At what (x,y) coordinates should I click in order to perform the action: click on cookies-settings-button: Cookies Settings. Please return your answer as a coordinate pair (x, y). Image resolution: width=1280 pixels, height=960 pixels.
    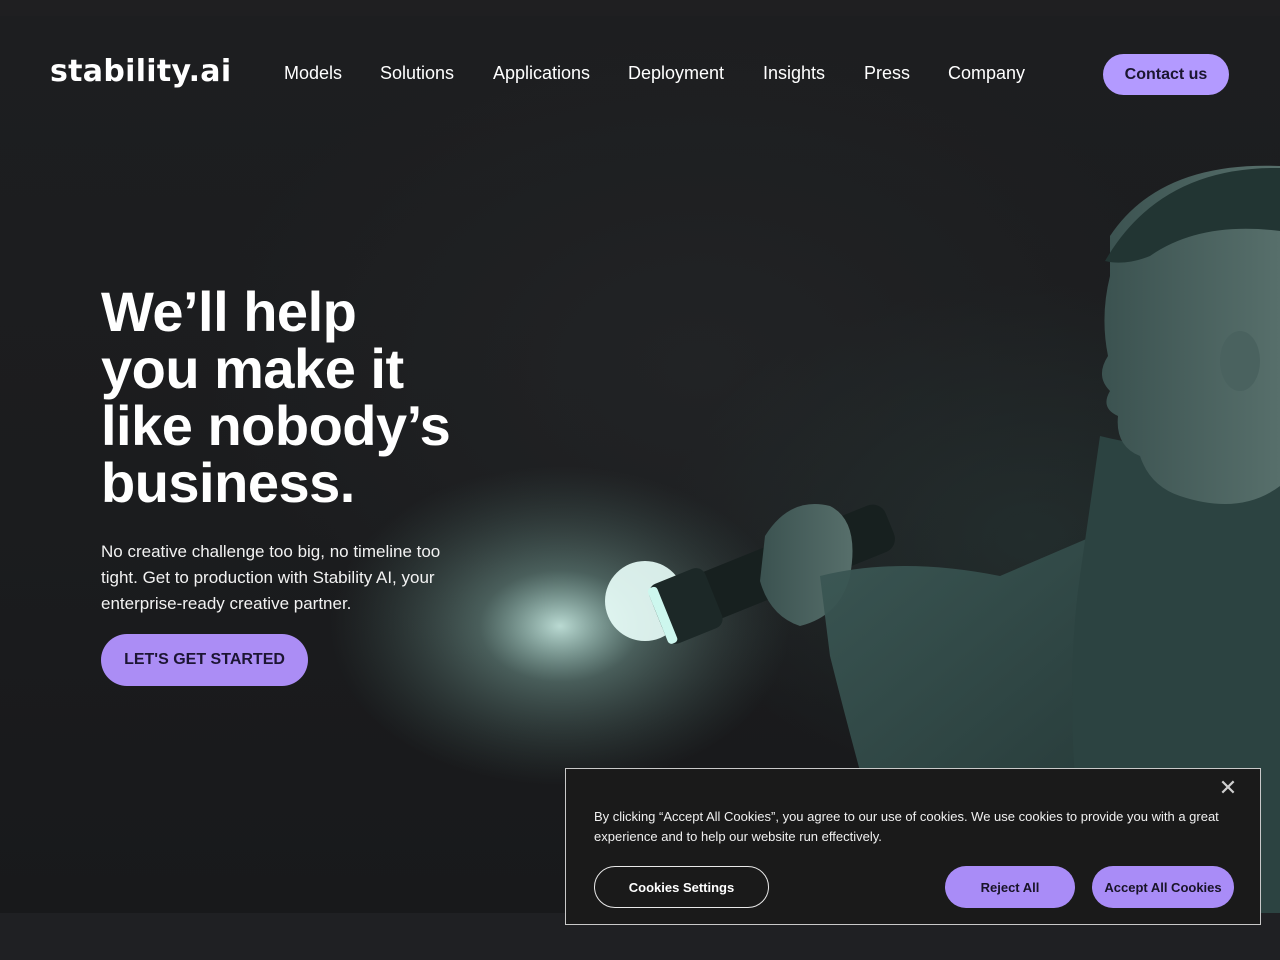
    Looking at the image, I should click on (681, 887).